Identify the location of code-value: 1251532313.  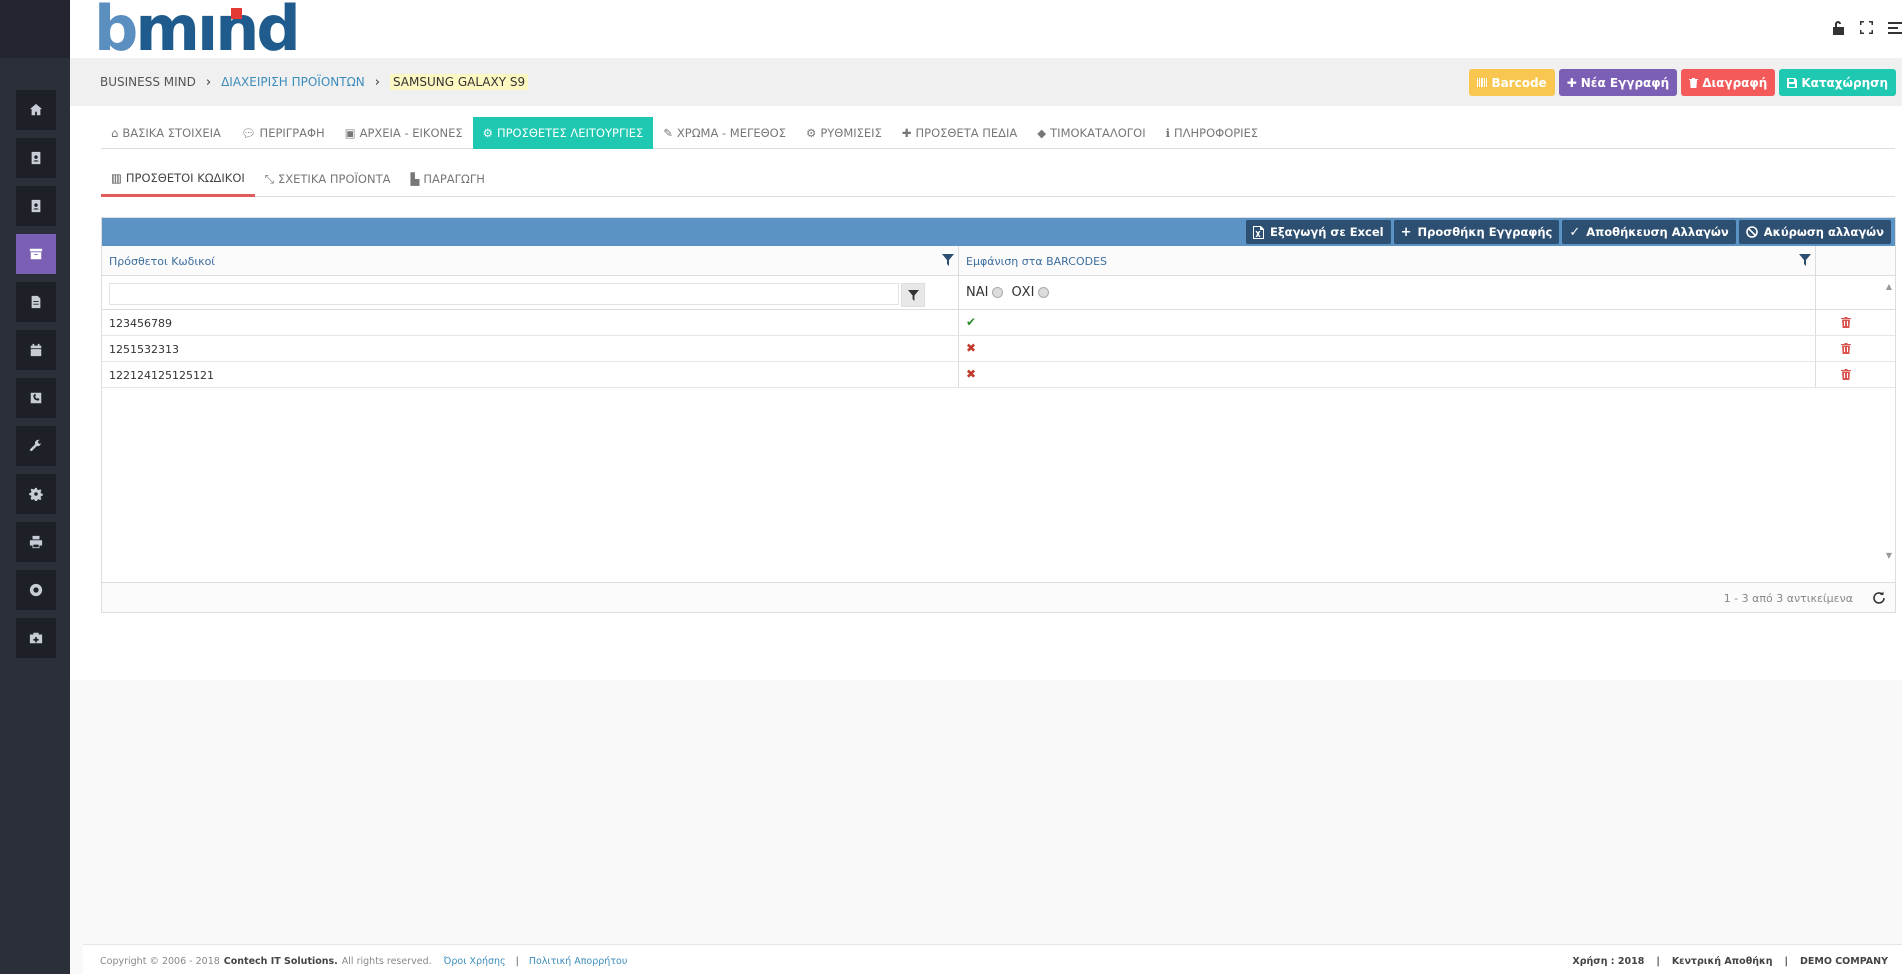
(144, 349).